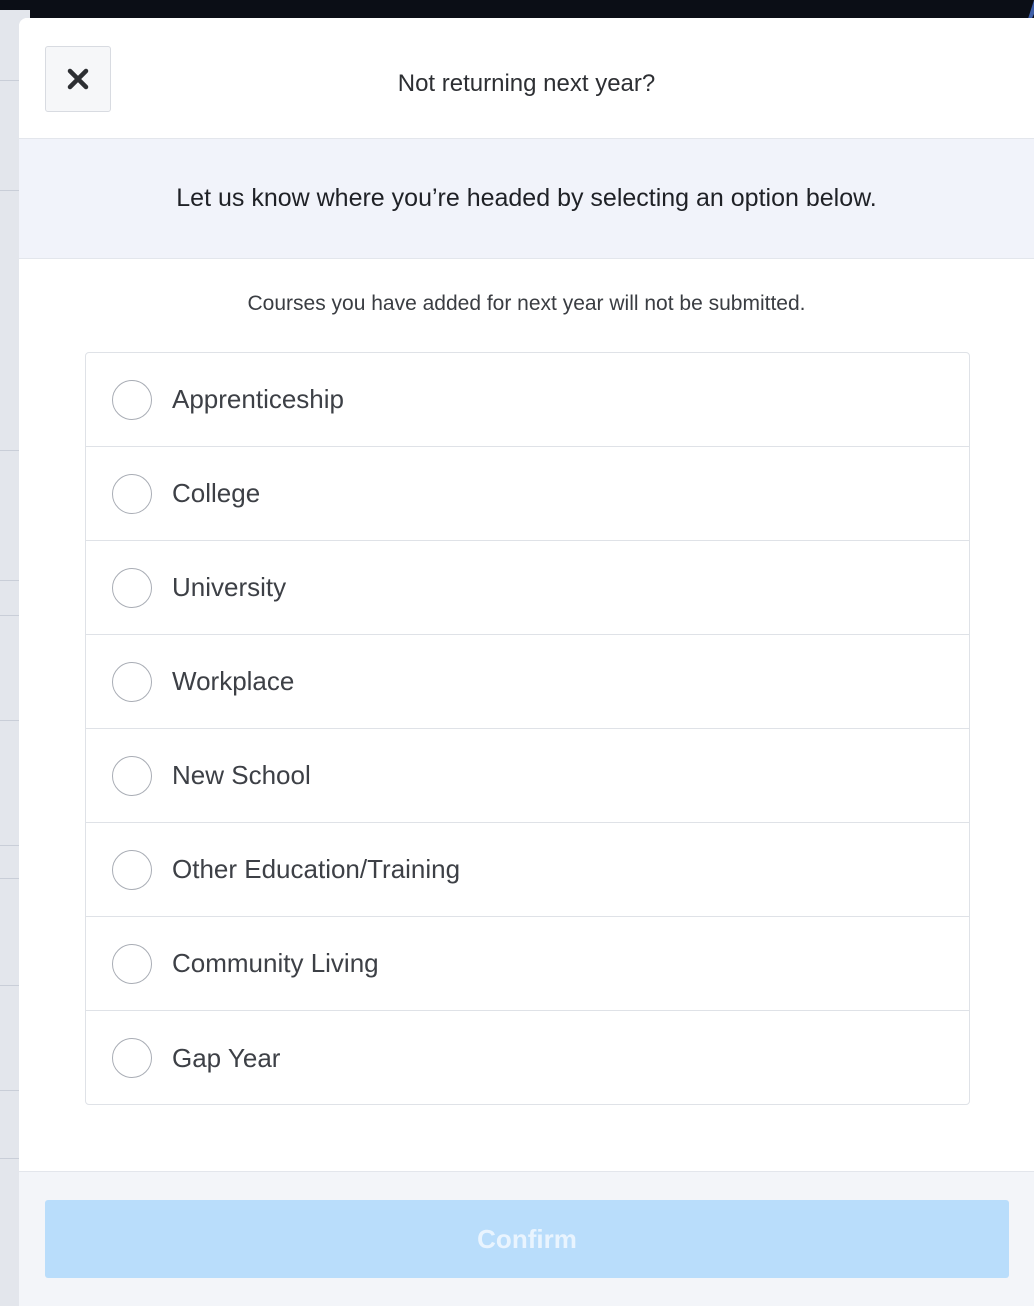  What do you see at coordinates (527, 964) in the screenshot?
I see `option-community-living: Community Living` at bounding box center [527, 964].